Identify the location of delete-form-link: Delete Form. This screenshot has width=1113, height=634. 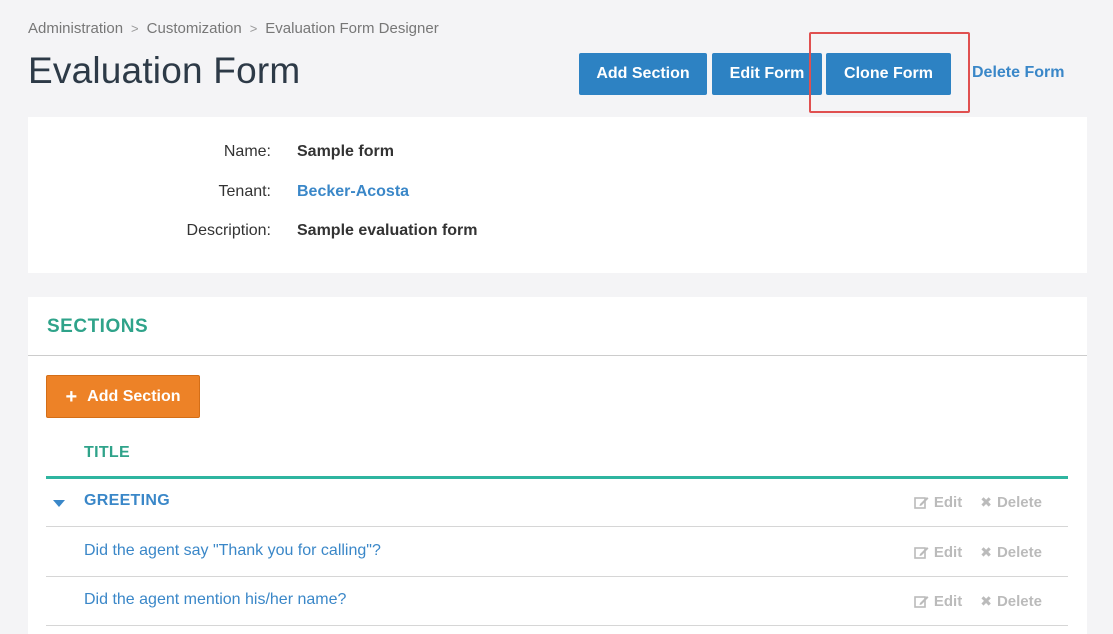
(1018, 73).